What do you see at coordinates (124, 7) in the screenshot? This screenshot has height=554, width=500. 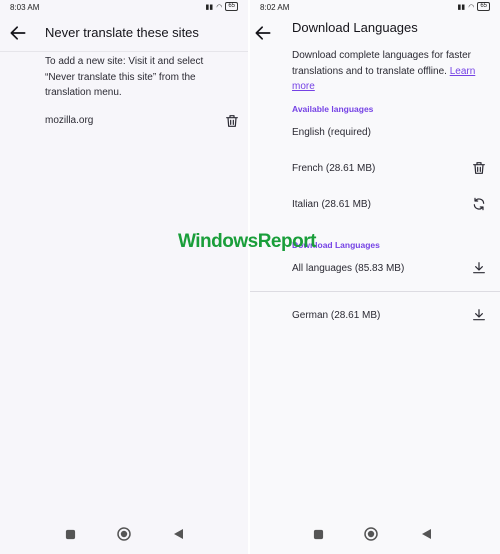 I see `status-bar: 8:03 AM ▮▮ ◠ 65` at bounding box center [124, 7].